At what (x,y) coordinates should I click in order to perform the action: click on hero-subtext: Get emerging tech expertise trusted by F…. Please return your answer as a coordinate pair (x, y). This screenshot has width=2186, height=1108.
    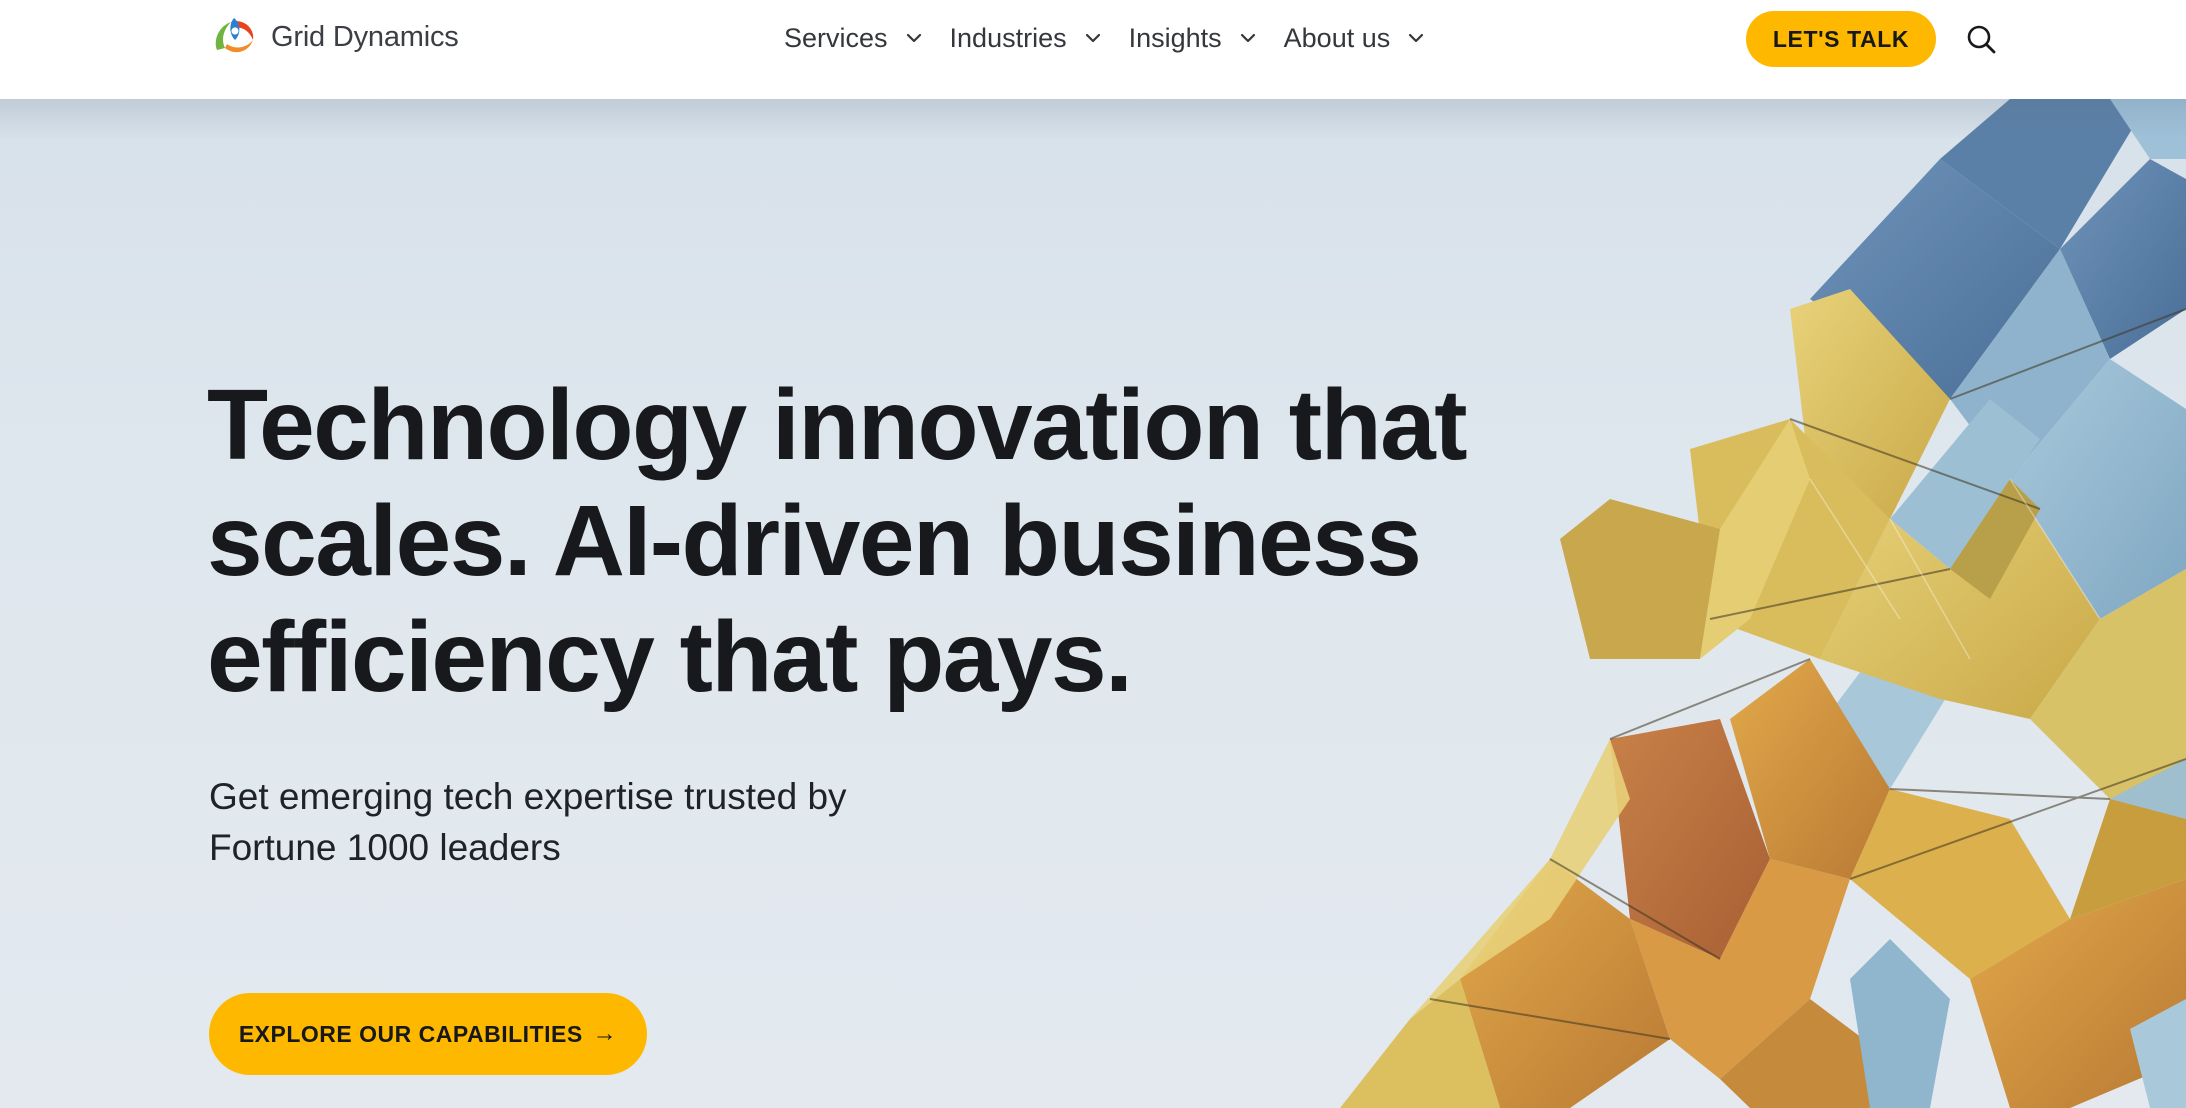
    Looking at the image, I should click on (528, 822).